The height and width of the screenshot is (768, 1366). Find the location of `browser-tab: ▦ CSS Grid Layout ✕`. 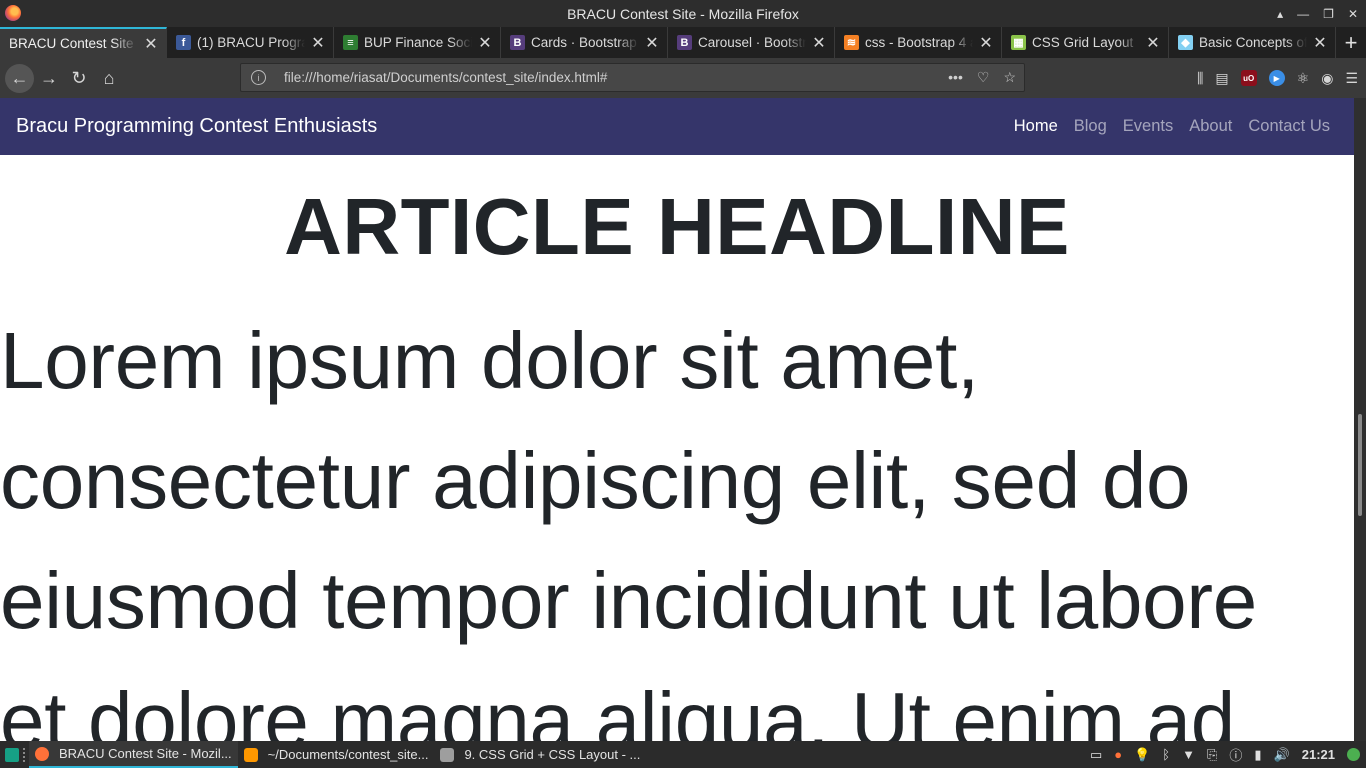

browser-tab: ▦ CSS Grid Layout ✕ is located at coordinates (1085, 42).